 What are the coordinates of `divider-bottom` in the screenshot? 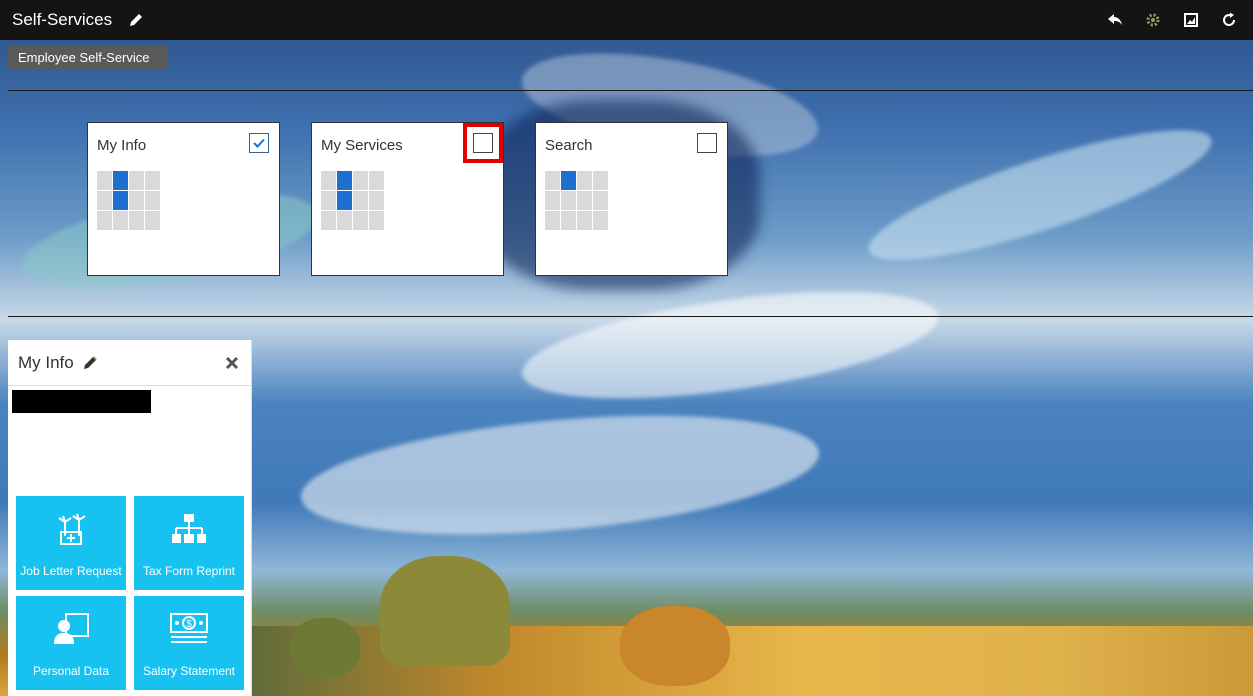 It's located at (630, 316).